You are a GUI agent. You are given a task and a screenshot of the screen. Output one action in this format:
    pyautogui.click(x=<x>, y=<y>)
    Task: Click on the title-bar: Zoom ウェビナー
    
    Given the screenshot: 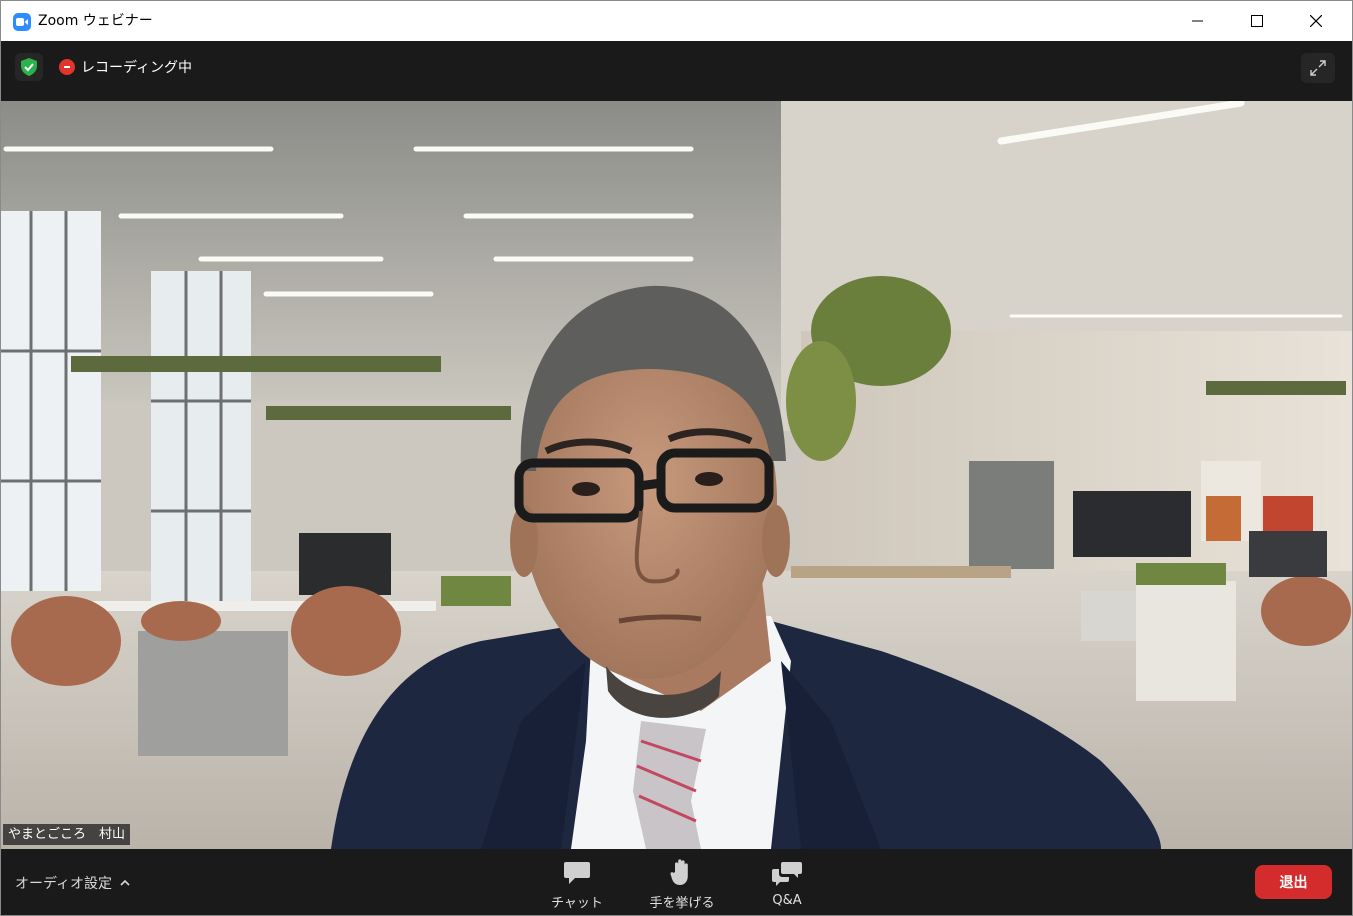 What is the action you would take?
    pyautogui.click(x=676, y=21)
    